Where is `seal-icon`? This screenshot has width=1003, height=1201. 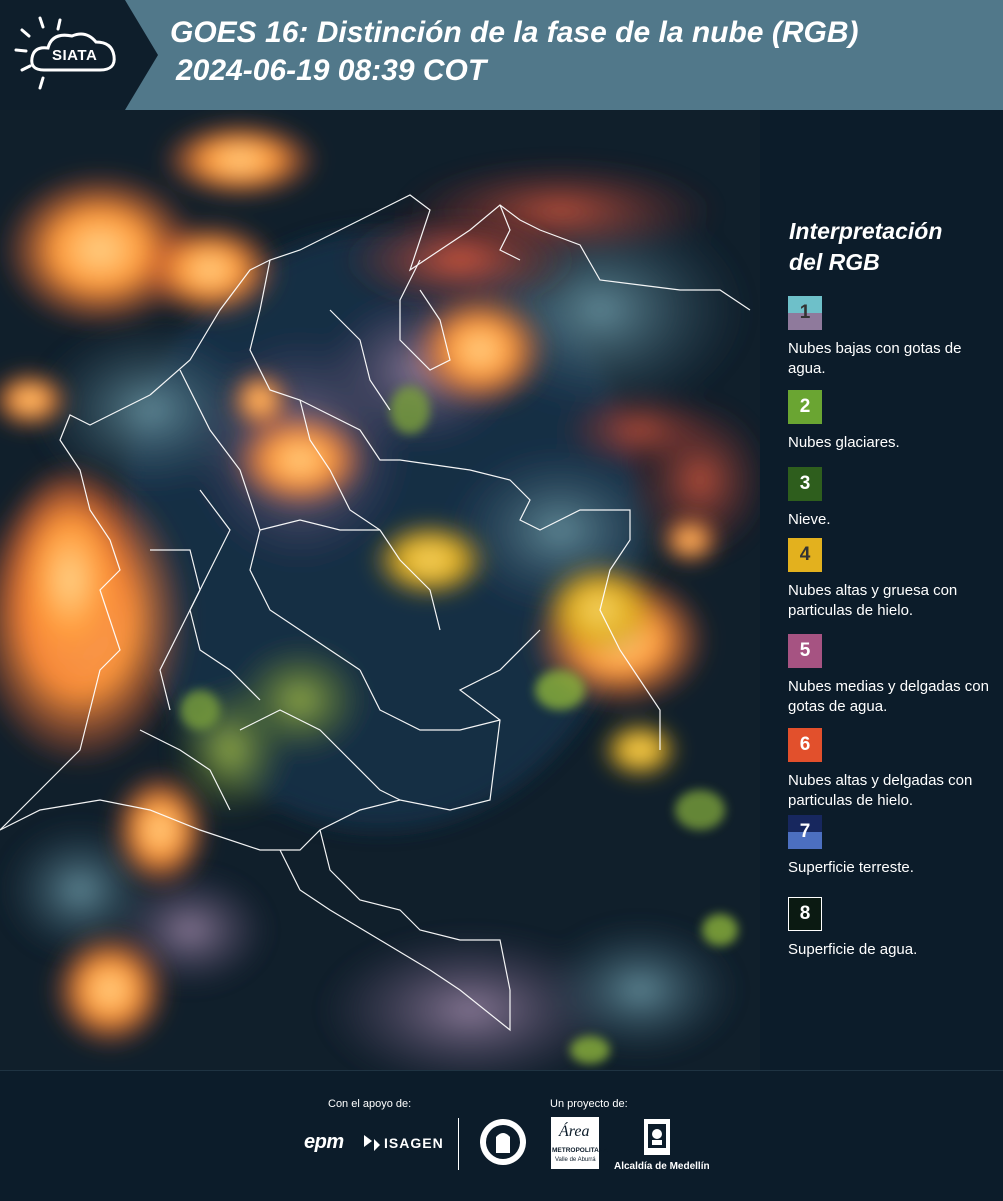 seal-icon is located at coordinates (503, 1142).